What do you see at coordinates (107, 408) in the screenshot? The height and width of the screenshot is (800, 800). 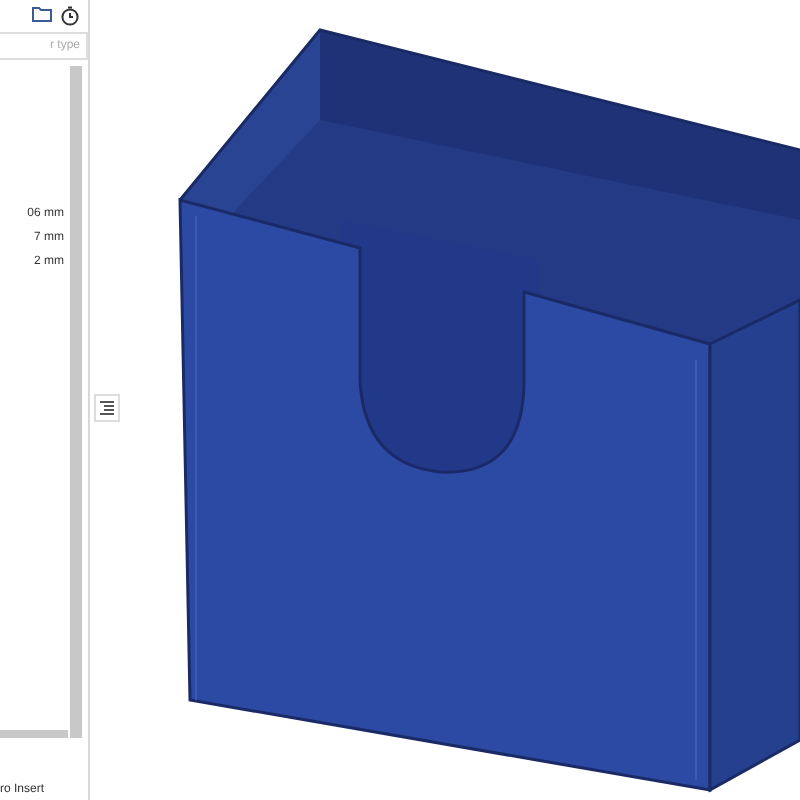 I see `list-icon` at bounding box center [107, 408].